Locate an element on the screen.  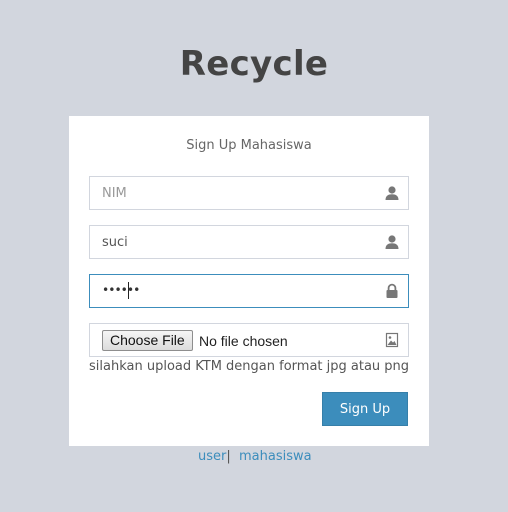
nim-field is located at coordinates (249, 193).